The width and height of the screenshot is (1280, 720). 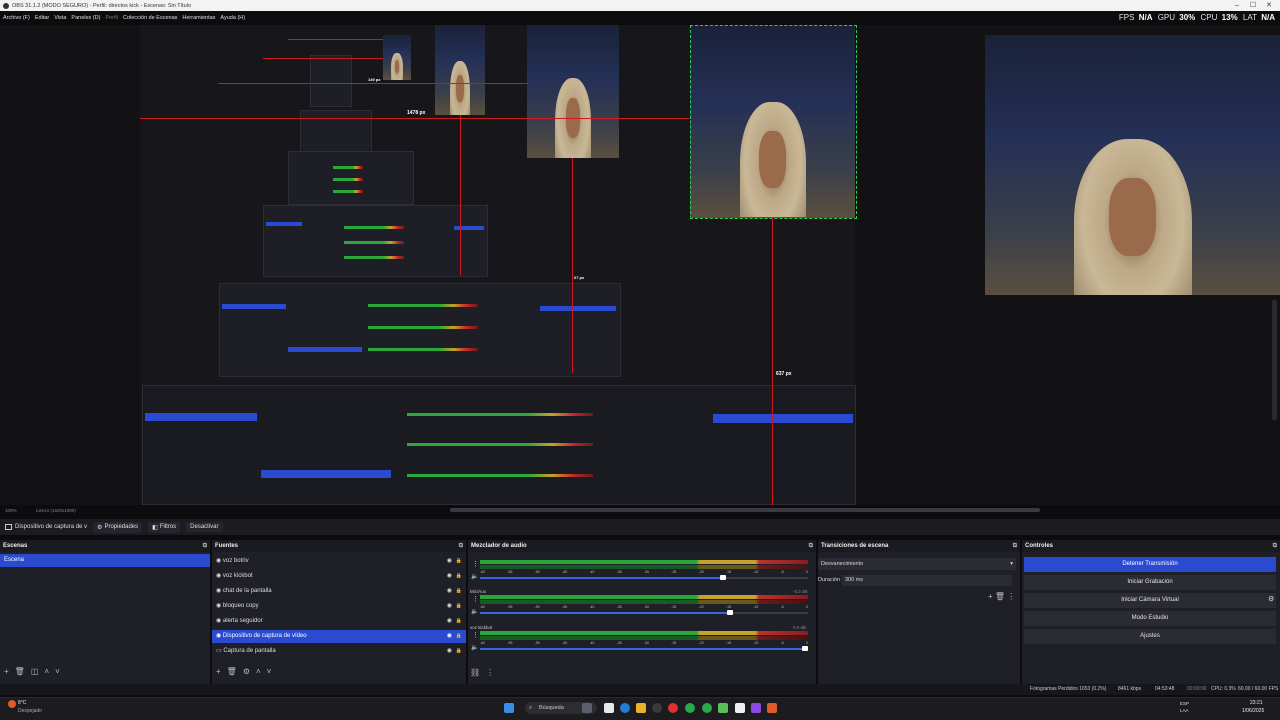 What do you see at coordinates (1184, 710) in the screenshot?
I see `input-region: LAA` at bounding box center [1184, 710].